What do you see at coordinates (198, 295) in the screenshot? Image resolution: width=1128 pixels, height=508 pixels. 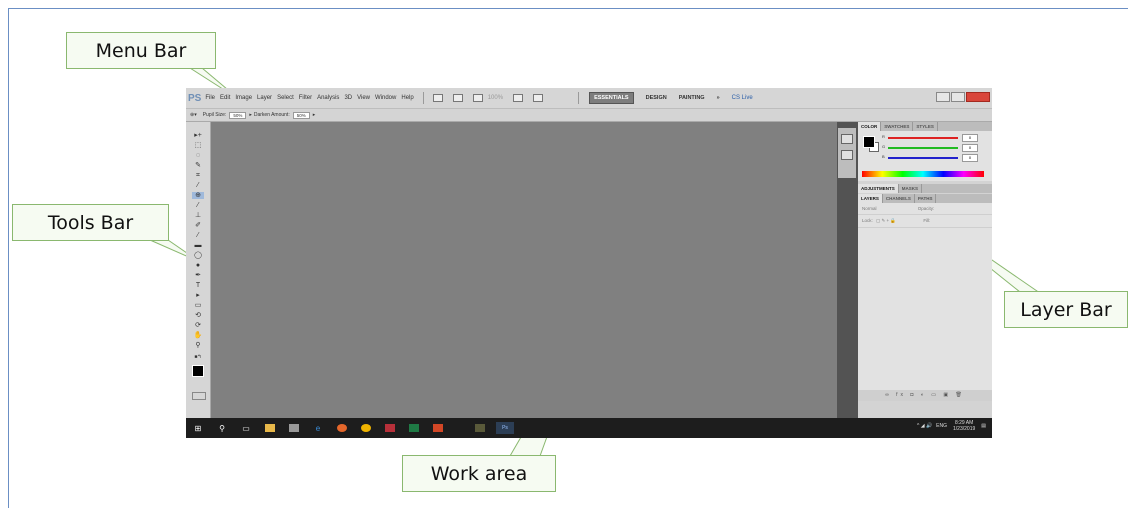 I see `path-select-tool-icon: ▸` at bounding box center [198, 295].